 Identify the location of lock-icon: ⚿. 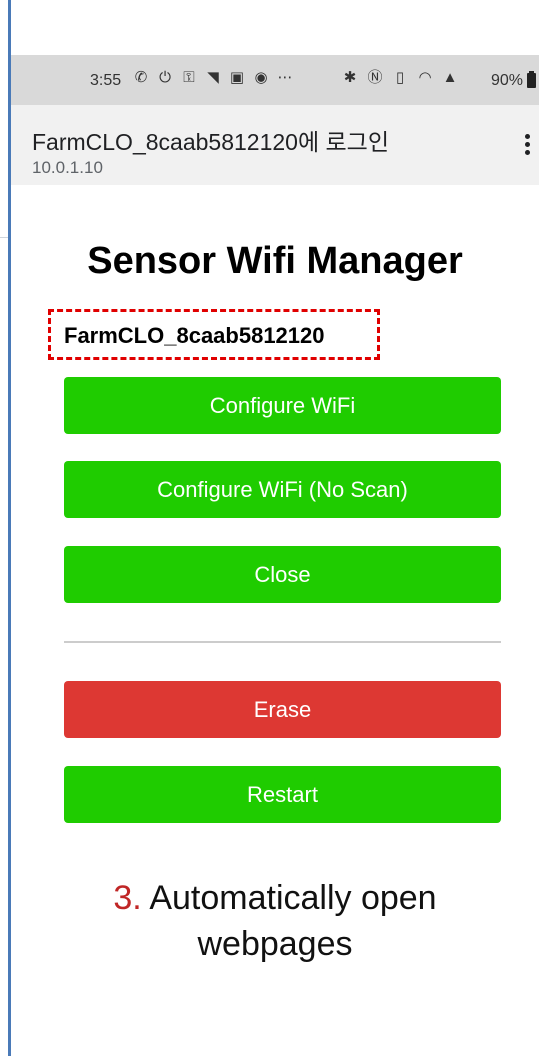
(189, 77).